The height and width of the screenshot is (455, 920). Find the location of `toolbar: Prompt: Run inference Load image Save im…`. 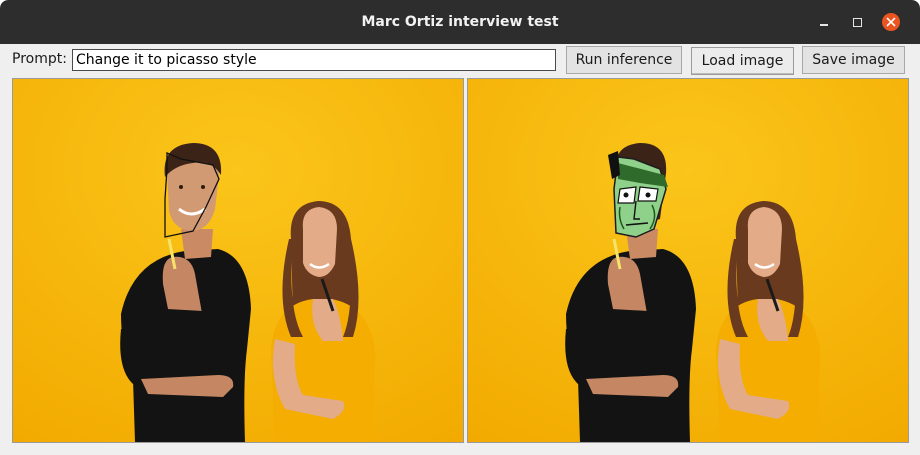

toolbar: Prompt: Run inference Load image Save im… is located at coordinates (460, 60).